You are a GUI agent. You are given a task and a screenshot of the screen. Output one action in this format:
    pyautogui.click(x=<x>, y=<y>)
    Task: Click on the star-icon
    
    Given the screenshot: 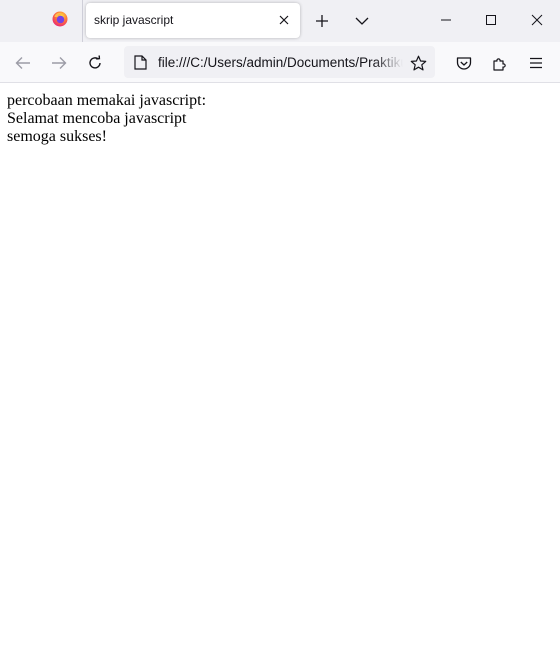 What is the action you would take?
    pyautogui.click(x=418, y=62)
    